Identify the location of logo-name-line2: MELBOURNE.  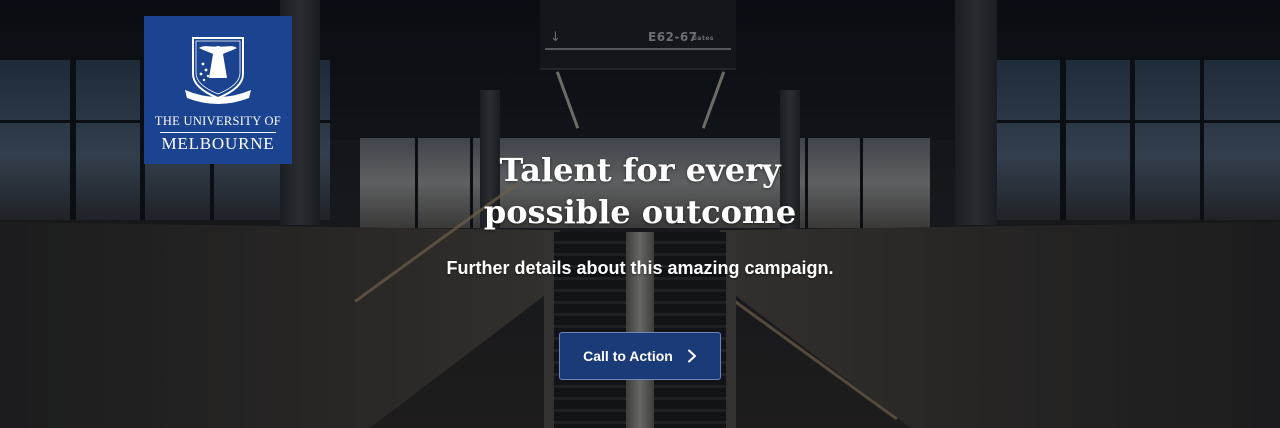
(218, 143).